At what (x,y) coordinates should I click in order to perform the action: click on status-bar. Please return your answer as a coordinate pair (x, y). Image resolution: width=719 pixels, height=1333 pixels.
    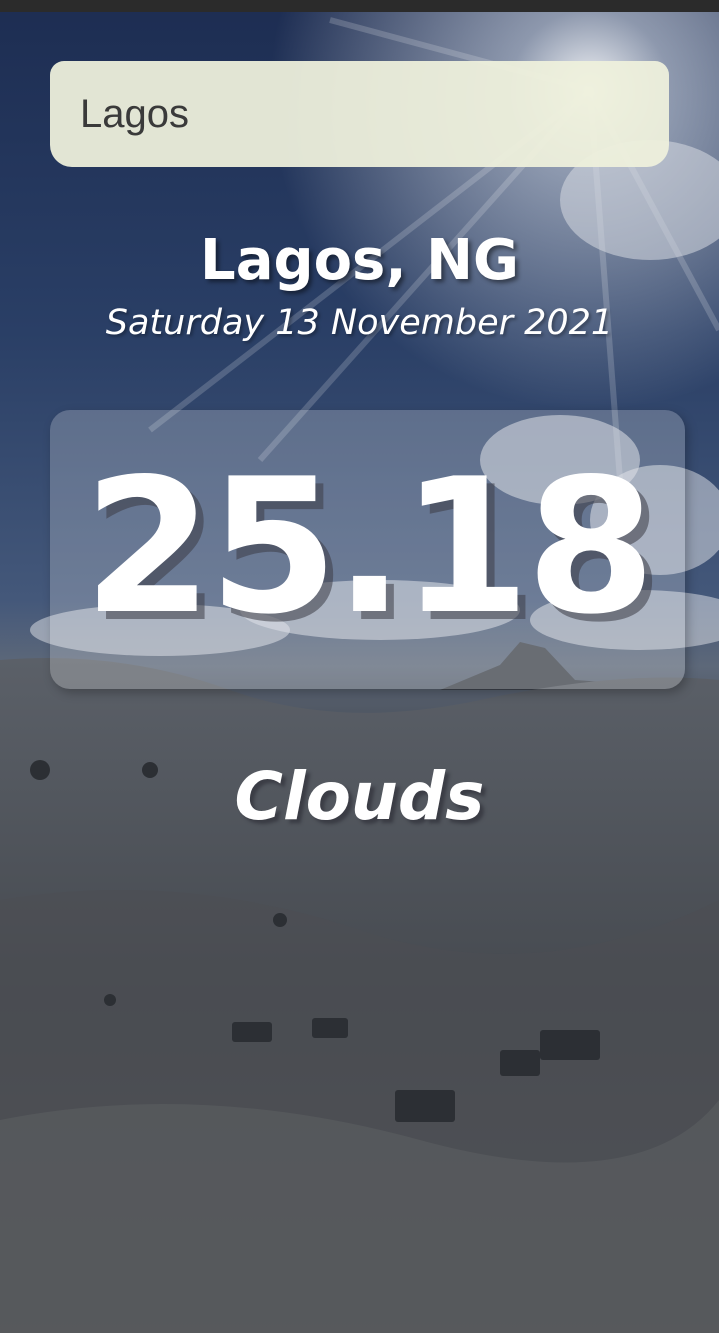
    Looking at the image, I should click on (359, 6).